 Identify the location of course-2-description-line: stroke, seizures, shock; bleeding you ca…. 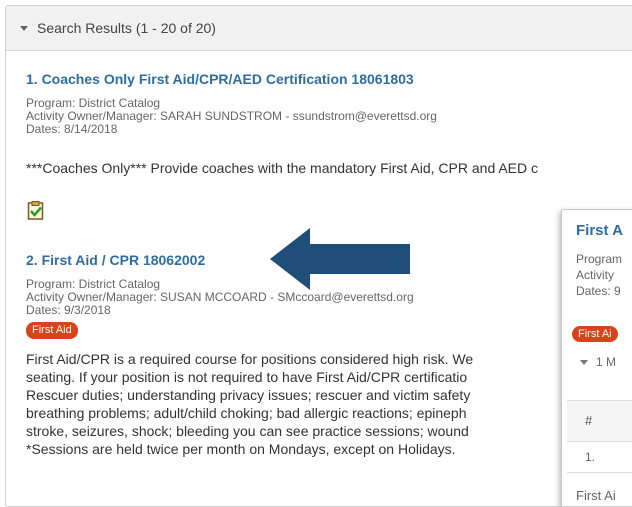
(247, 431).